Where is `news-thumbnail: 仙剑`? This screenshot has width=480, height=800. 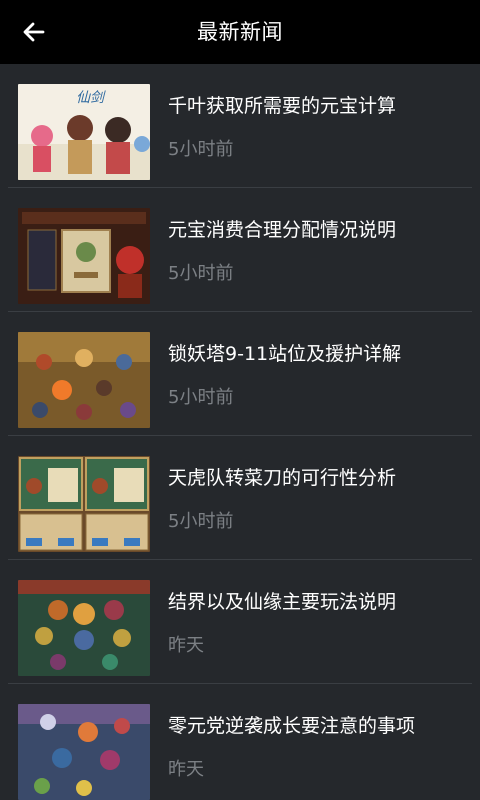 news-thumbnail: 仙剑 is located at coordinates (84, 132).